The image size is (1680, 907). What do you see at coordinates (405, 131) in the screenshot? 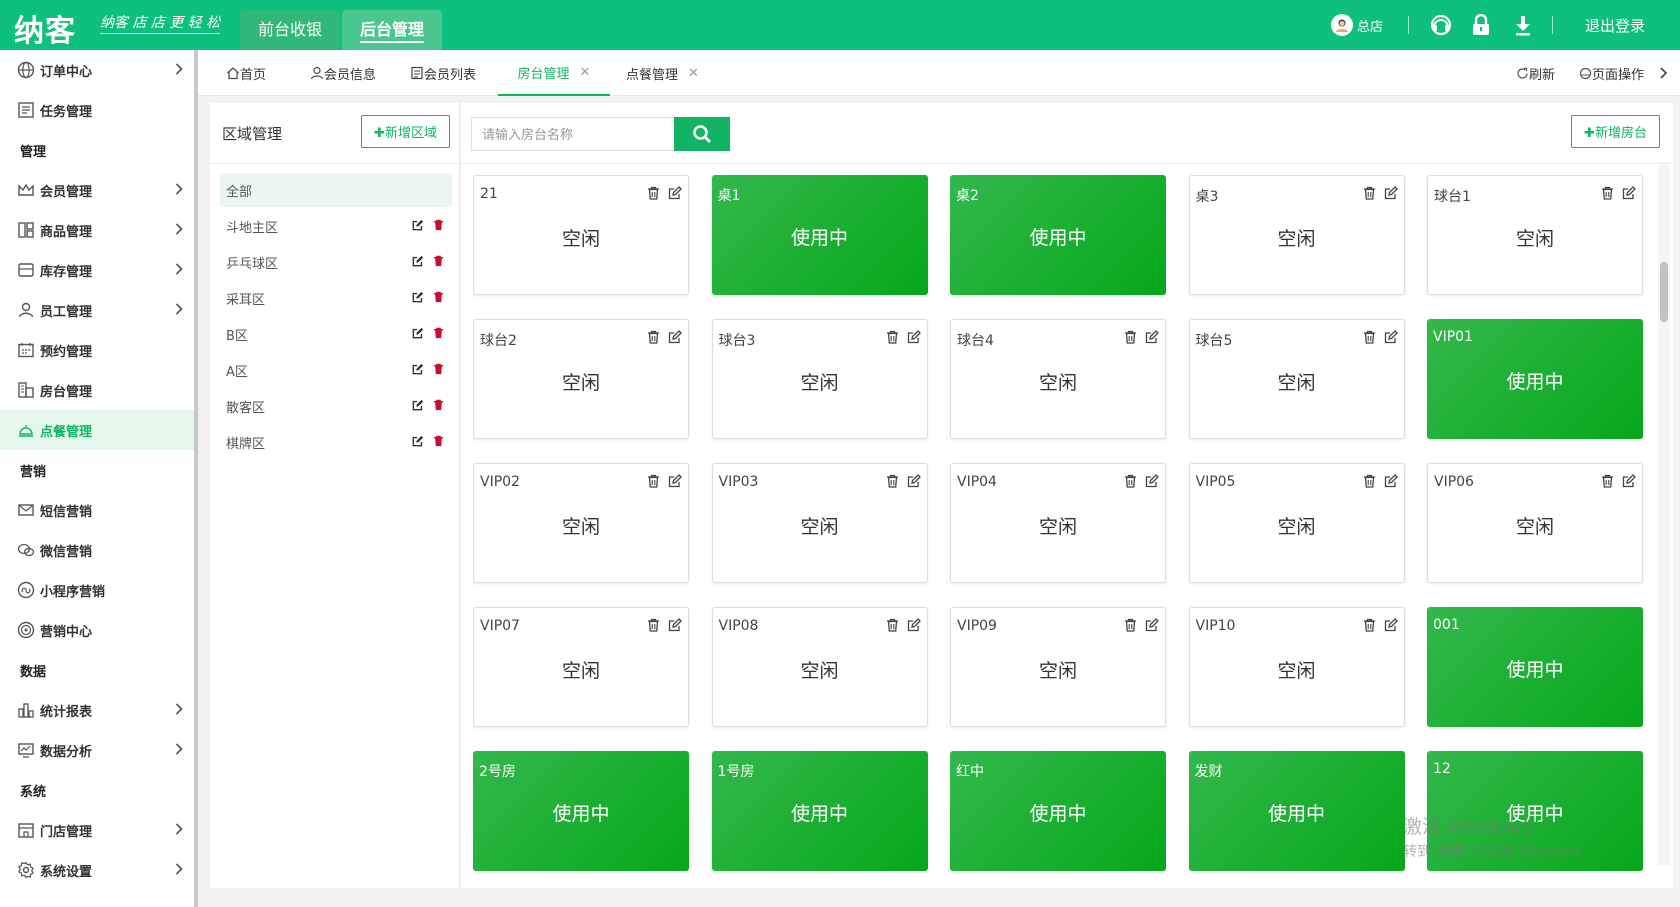
I see `add-region-button: ✚新增区域` at bounding box center [405, 131].